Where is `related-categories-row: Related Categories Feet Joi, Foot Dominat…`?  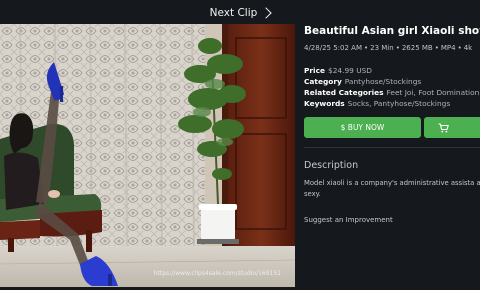
related-categories-row: Related Categories Feet Joi, Foot Dominat… is located at coordinates (392, 92).